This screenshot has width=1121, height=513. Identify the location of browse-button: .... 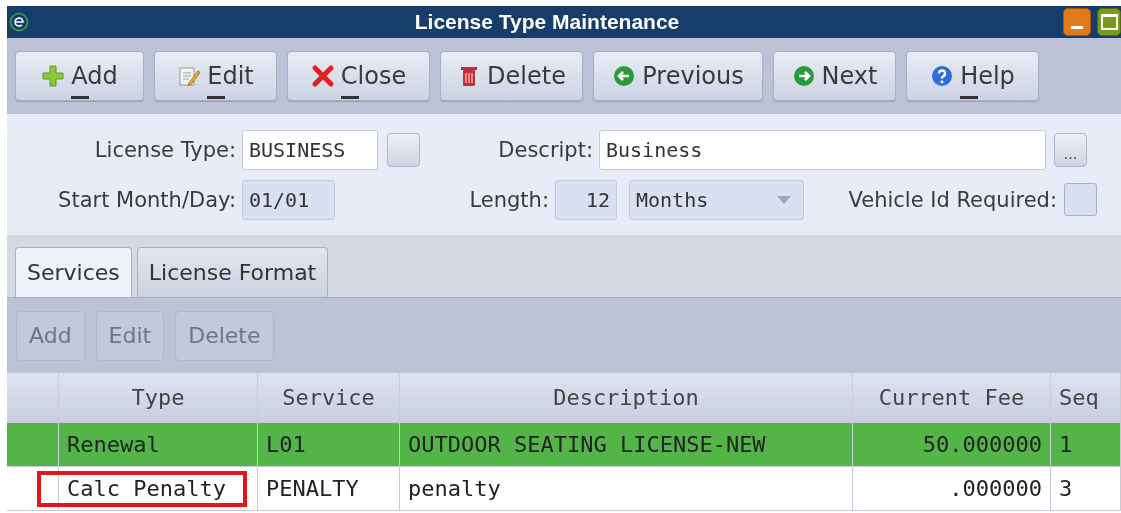
(1070, 149).